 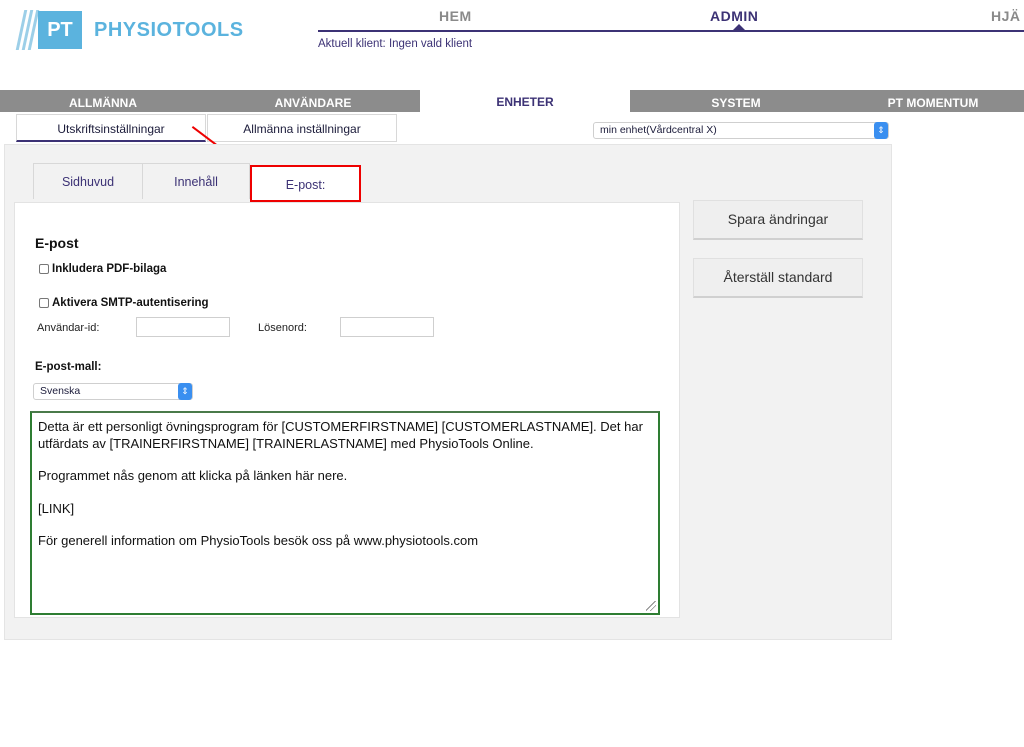 What do you see at coordinates (739, 27) in the screenshot?
I see `active-caret-icon` at bounding box center [739, 27].